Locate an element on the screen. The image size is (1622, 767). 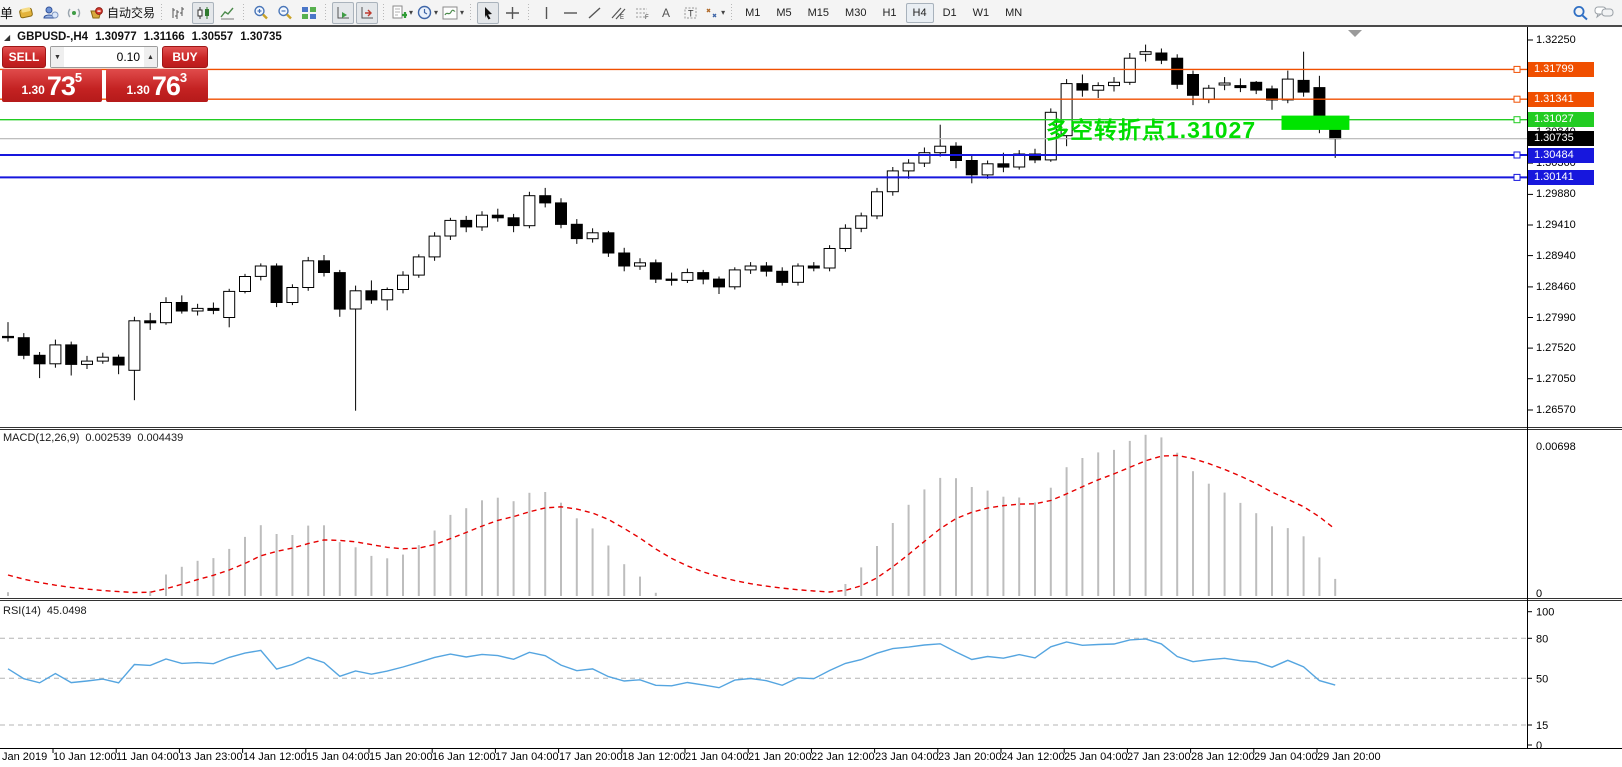
price-axis-tick: 1.27050 is located at coordinates (1556, 378).